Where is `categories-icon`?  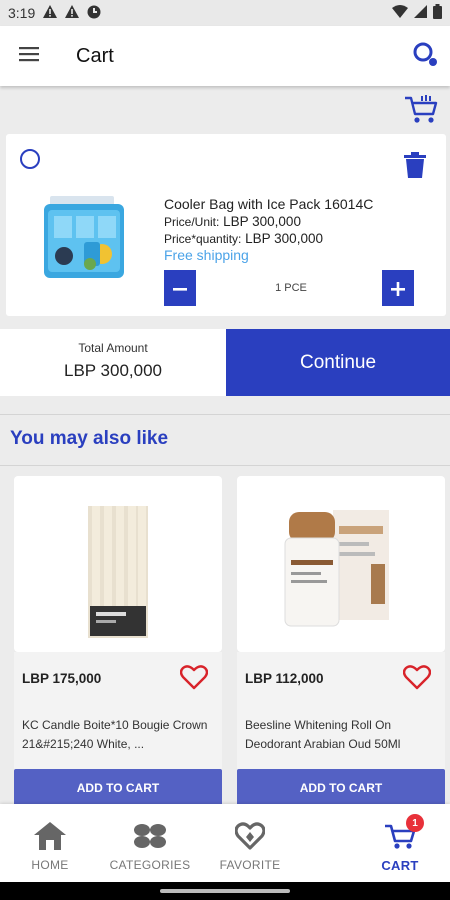
categories-icon is located at coordinates (150, 836).